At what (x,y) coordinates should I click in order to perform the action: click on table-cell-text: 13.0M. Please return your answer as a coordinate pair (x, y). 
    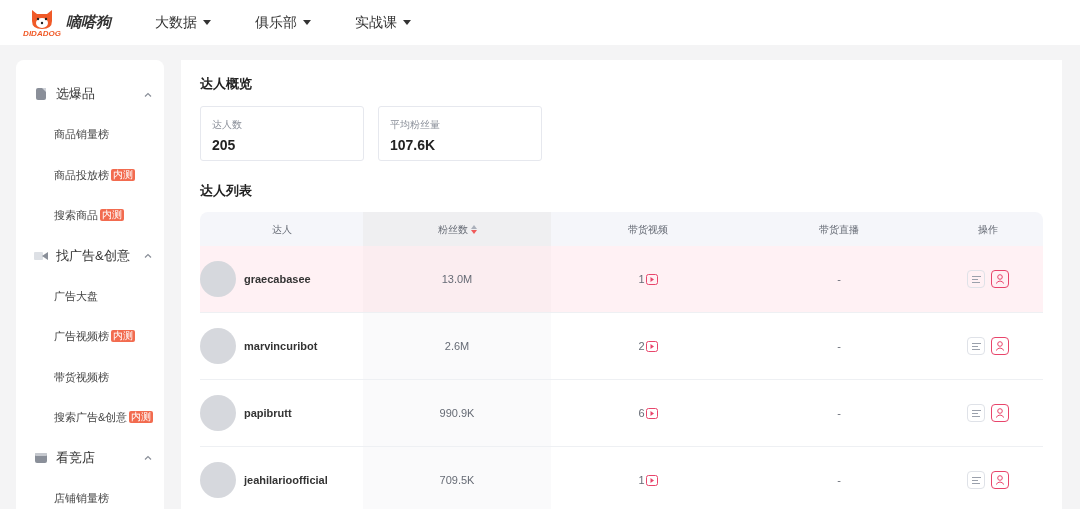
    Looking at the image, I should click on (457, 279).